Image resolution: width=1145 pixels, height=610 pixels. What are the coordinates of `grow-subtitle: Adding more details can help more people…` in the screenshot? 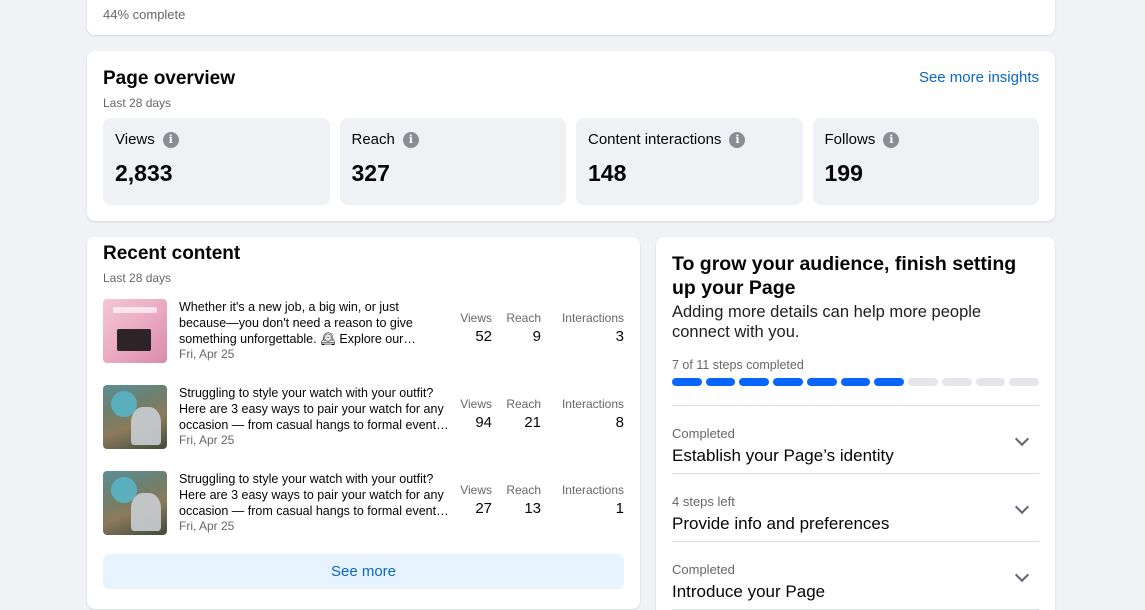 It's located at (827, 322).